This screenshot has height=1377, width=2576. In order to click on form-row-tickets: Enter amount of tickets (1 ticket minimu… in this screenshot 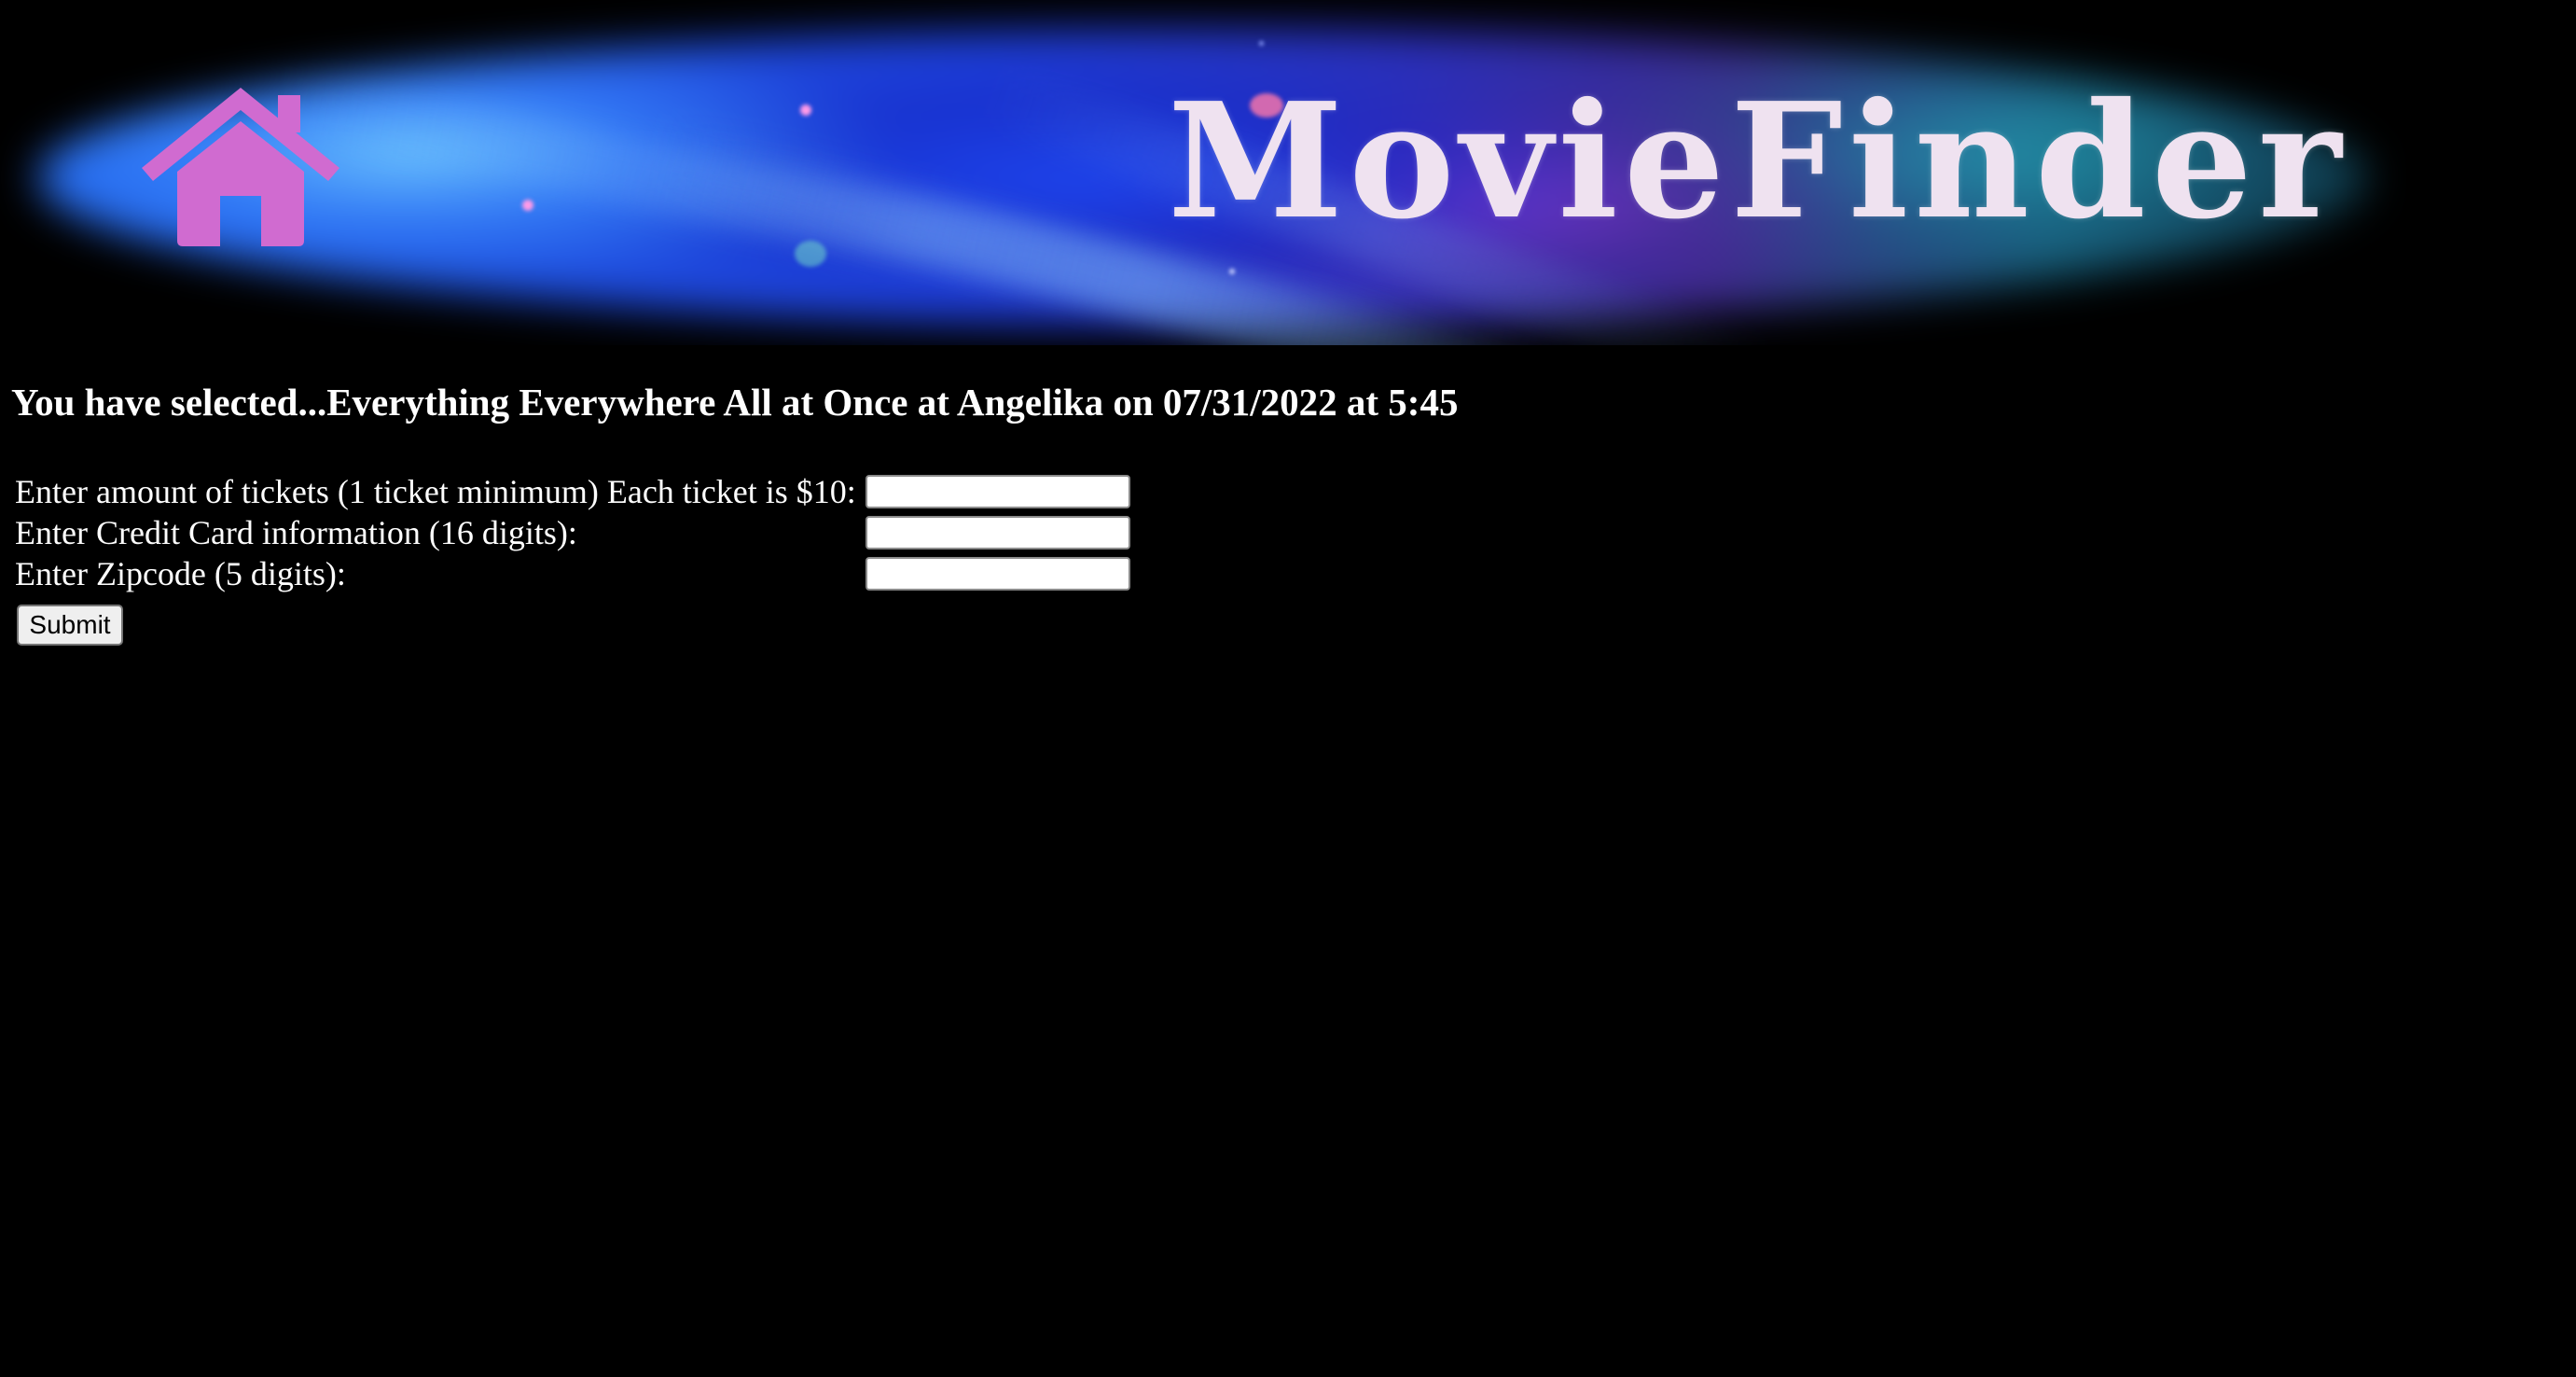, I will do `click(572, 491)`.